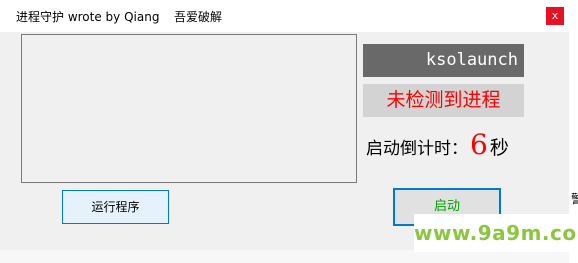  What do you see at coordinates (198, 16) in the screenshot?
I see `title-link: 吾爱破解` at bounding box center [198, 16].